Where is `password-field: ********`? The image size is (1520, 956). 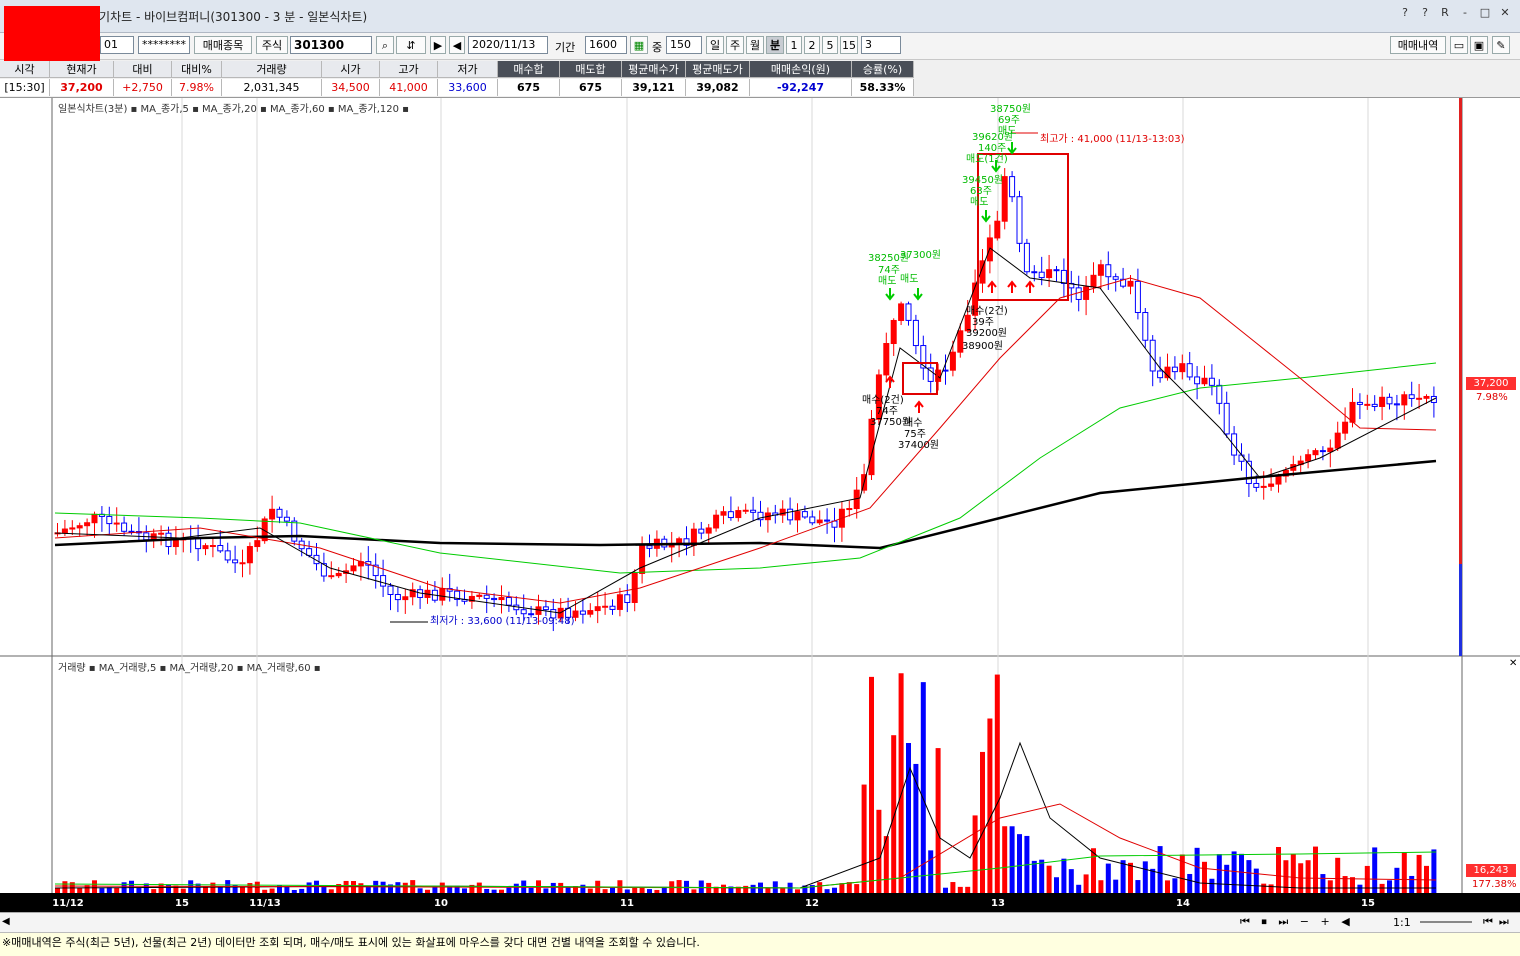 password-field: ******** is located at coordinates (164, 45).